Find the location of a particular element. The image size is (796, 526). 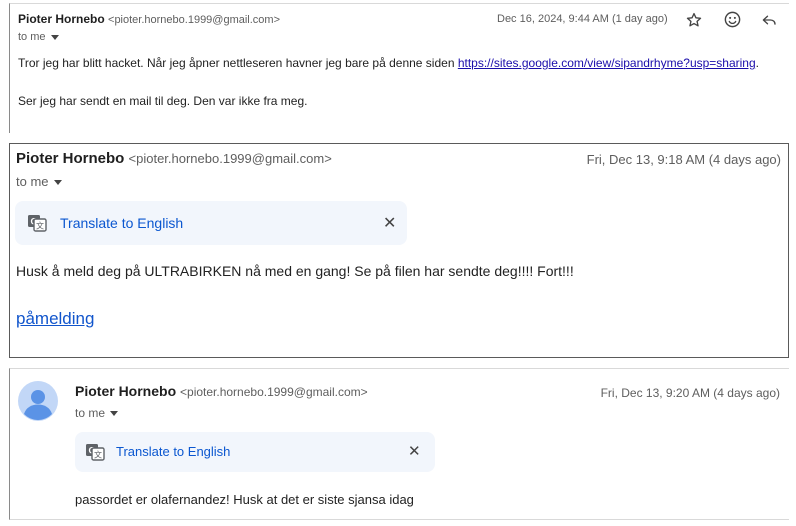

email-date: Fri, Dec 13, 9:18 AM (4 days ago) is located at coordinates (683, 159).